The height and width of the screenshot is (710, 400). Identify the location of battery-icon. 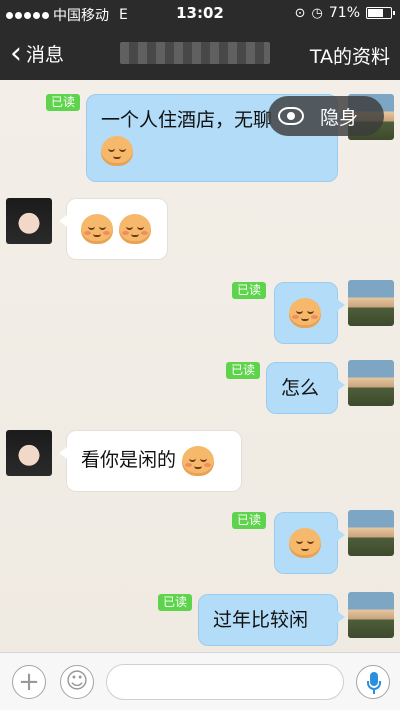
(380, 13).